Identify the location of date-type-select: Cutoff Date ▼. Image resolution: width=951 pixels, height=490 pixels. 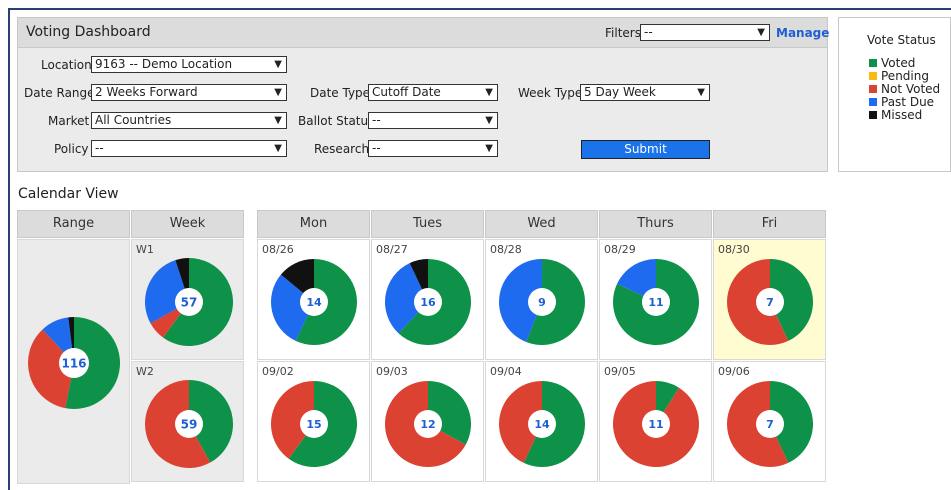
(433, 92).